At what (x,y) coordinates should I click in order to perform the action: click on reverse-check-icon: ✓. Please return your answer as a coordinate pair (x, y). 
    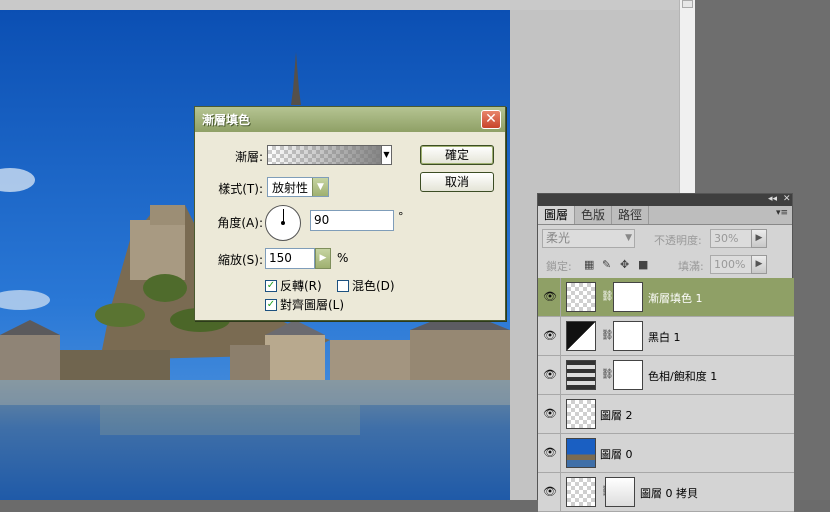
    Looking at the image, I should click on (271, 285).